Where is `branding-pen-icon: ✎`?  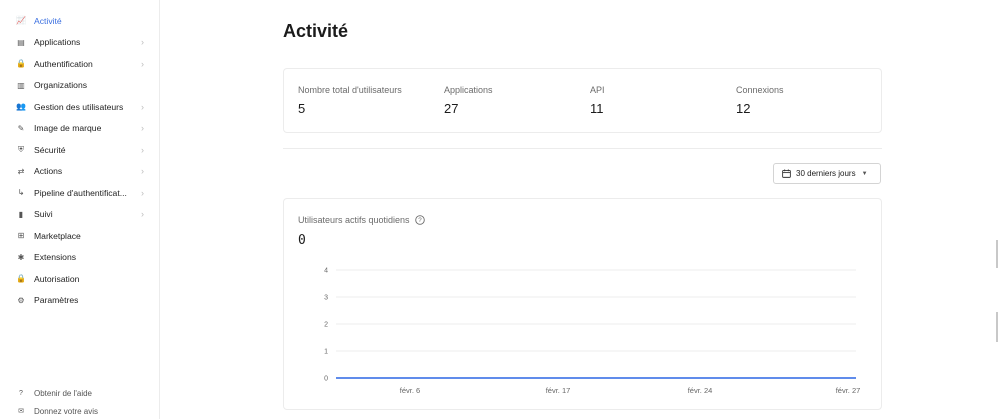 branding-pen-icon: ✎ is located at coordinates (21, 128).